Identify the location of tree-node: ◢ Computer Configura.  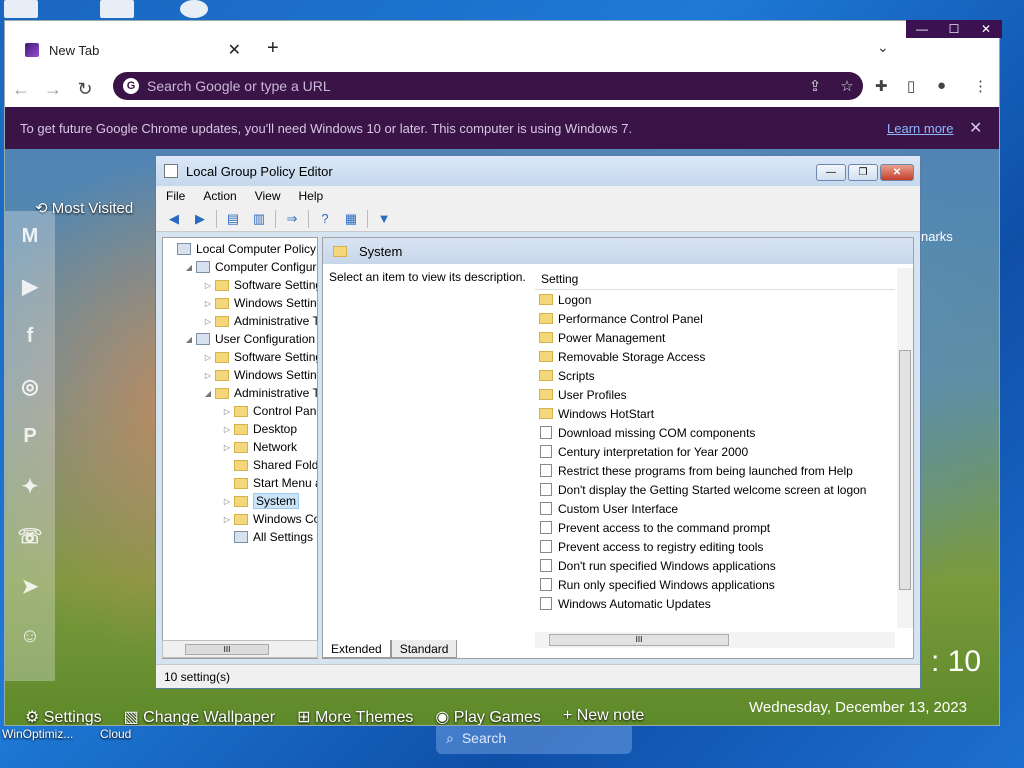
(249, 267).